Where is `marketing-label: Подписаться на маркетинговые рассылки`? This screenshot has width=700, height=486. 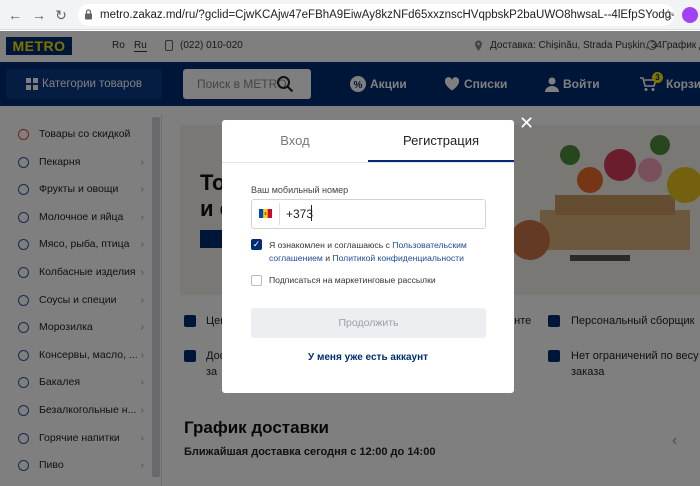
marketing-label: Подписаться на маркетинговые рассылки is located at coordinates (352, 280).